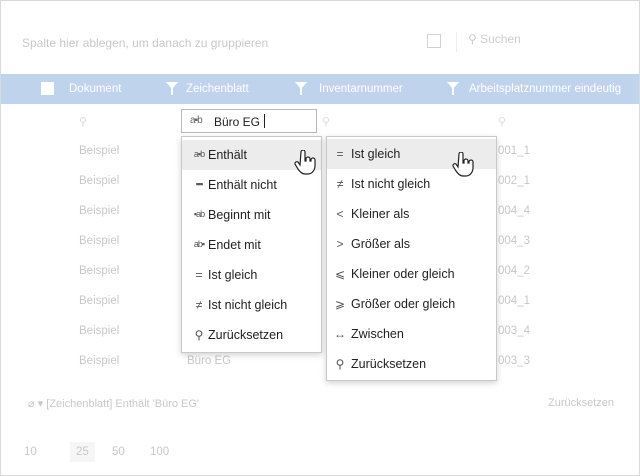 The image size is (640, 476). I want to click on drawing-filter-input: a▪b Büro EG, so click(249, 121).